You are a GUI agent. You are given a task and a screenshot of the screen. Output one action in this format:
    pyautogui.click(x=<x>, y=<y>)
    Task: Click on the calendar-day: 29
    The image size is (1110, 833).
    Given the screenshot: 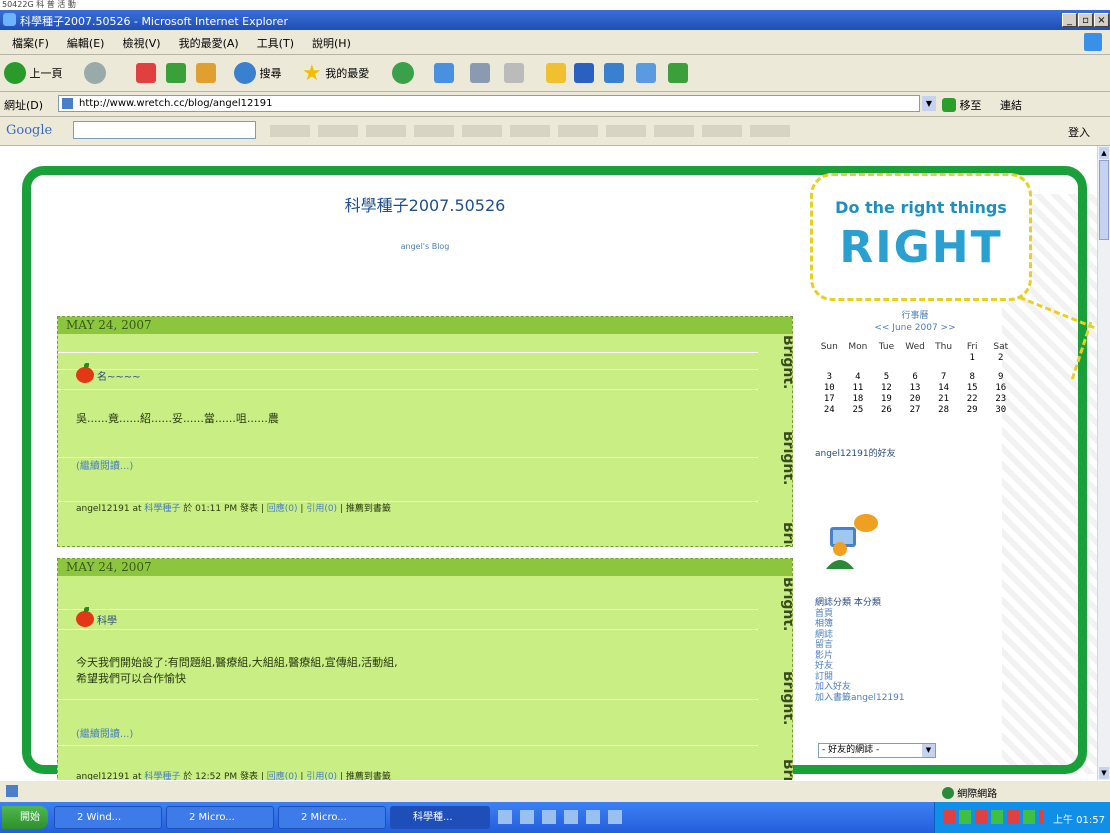 What is the action you would take?
    pyautogui.click(x=972, y=410)
    